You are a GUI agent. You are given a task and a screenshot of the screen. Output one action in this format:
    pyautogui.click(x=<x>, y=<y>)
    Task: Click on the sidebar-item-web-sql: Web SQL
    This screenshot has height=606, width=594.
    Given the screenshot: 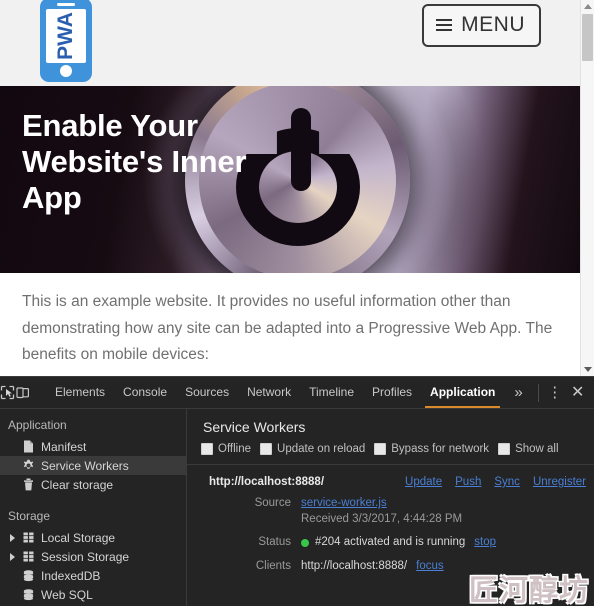 What is the action you would take?
    pyautogui.click(x=93, y=594)
    